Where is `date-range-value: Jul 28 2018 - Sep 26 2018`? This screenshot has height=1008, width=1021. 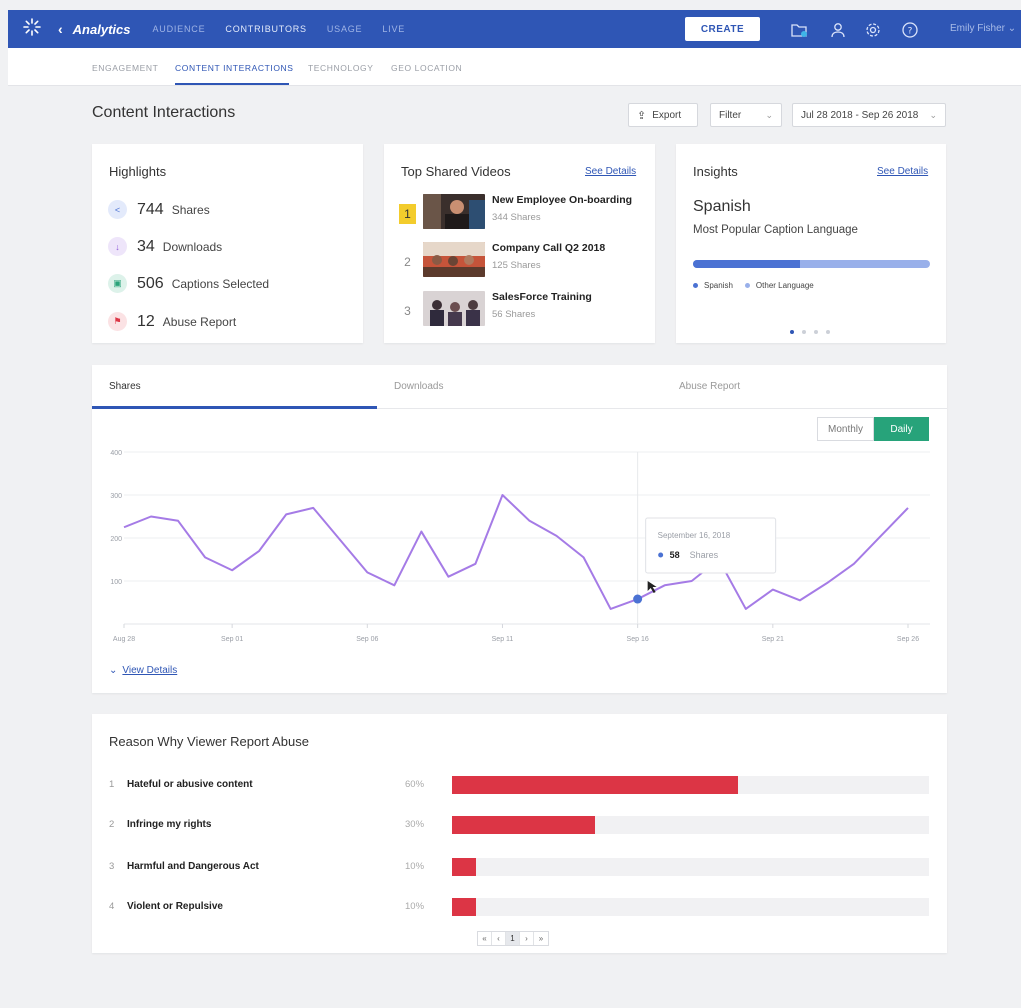 date-range-value: Jul 28 2018 - Sep 26 2018 is located at coordinates (860, 115).